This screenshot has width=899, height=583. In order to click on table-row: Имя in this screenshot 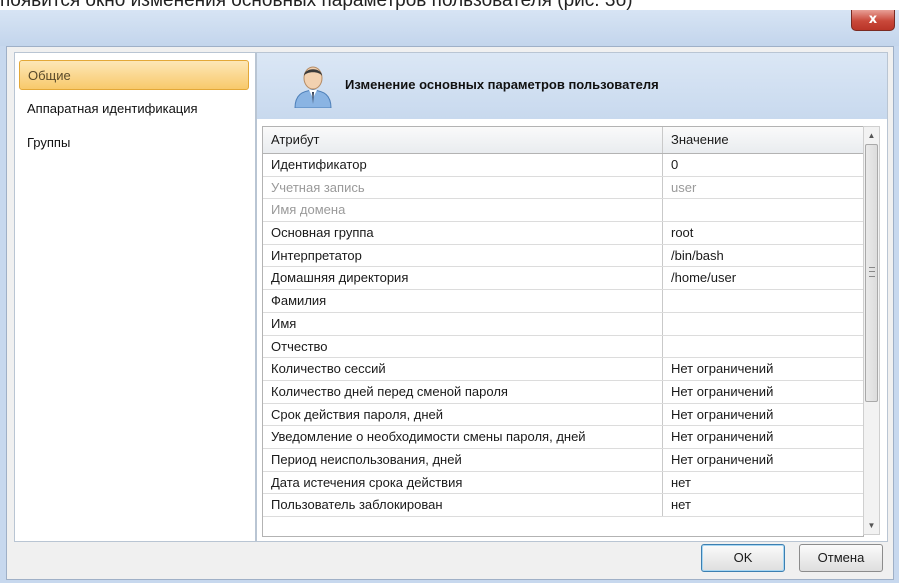, I will do `click(563, 324)`.